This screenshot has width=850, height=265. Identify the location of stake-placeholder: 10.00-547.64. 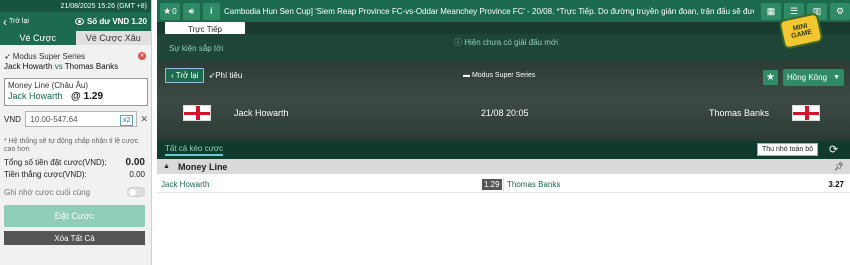
(54, 119).